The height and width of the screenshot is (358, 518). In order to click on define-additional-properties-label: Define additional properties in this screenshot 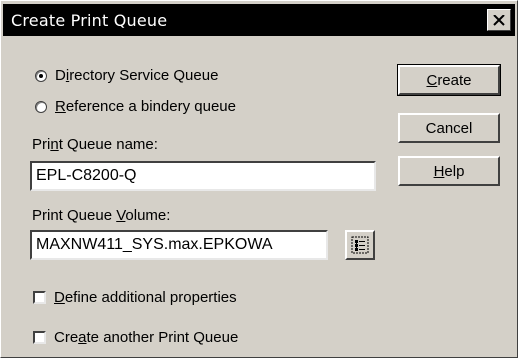, I will do `click(145, 297)`.